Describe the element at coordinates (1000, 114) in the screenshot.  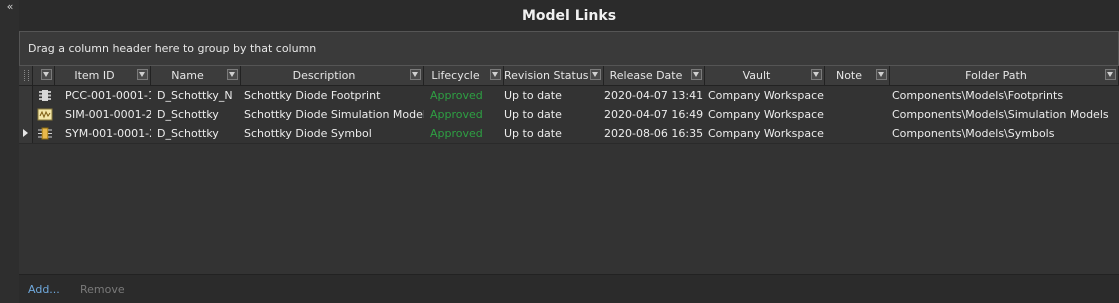
I see `cell-folder-path: Components\Models\Simulation Models` at that location.